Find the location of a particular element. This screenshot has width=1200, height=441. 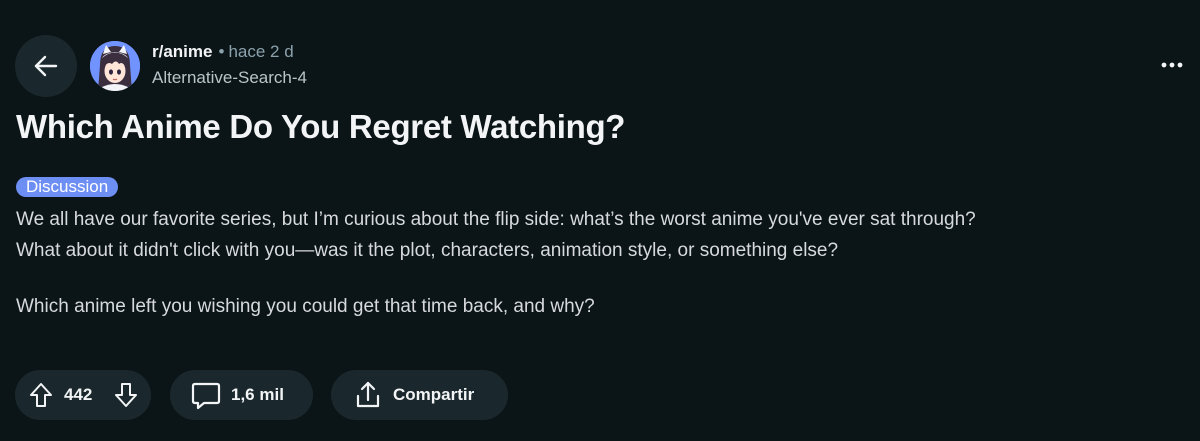

share-icon-wrap is located at coordinates (368, 395).